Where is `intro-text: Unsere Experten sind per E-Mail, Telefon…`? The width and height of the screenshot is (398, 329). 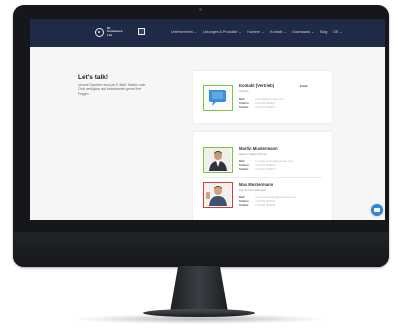
intro-text: Unsere Experten sind per E-Mail, Telefon… is located at coordinates (112, 89).